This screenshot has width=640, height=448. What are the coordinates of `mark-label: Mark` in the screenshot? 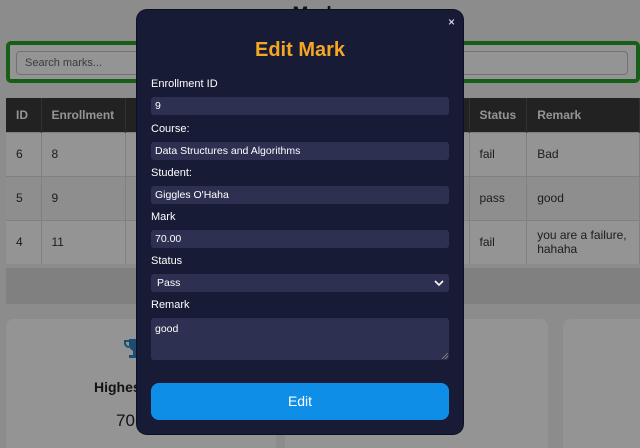 It's located at (163, 217).